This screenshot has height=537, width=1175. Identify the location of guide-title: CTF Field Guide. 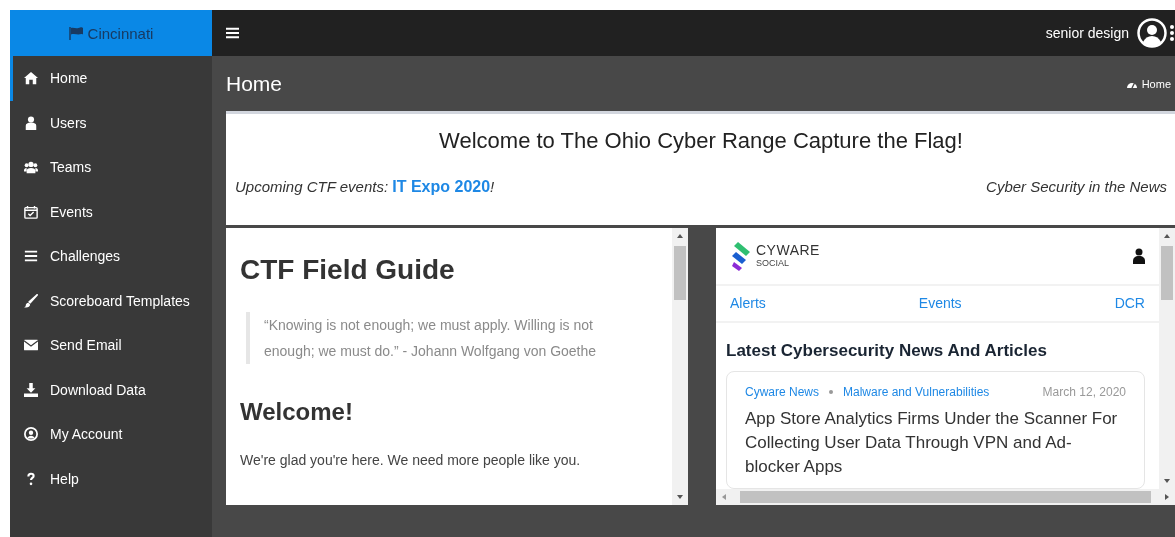
(348, 270).